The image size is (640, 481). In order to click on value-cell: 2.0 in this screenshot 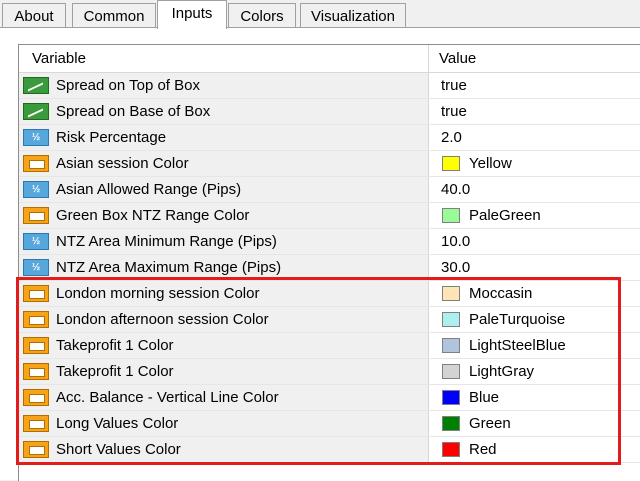, I will do `click(534, 137)`.